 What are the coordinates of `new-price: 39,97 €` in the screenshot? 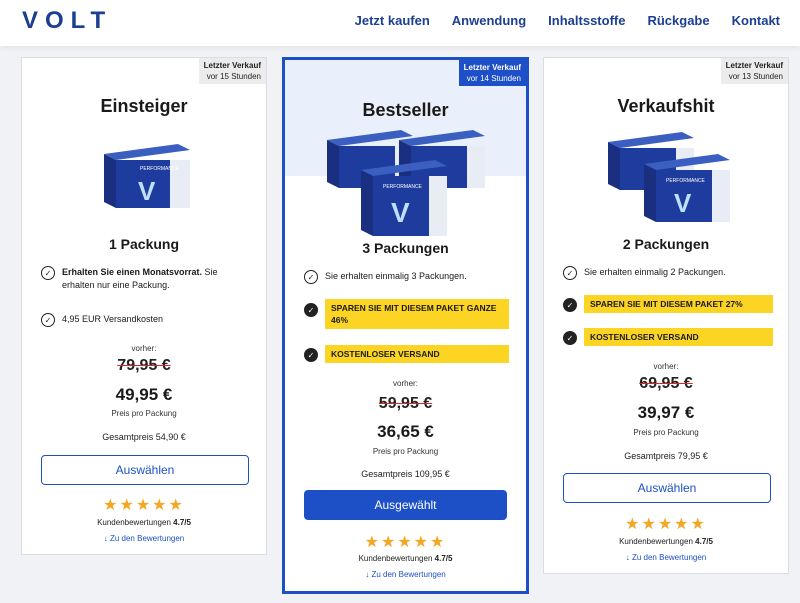 It's located at (666, 412).